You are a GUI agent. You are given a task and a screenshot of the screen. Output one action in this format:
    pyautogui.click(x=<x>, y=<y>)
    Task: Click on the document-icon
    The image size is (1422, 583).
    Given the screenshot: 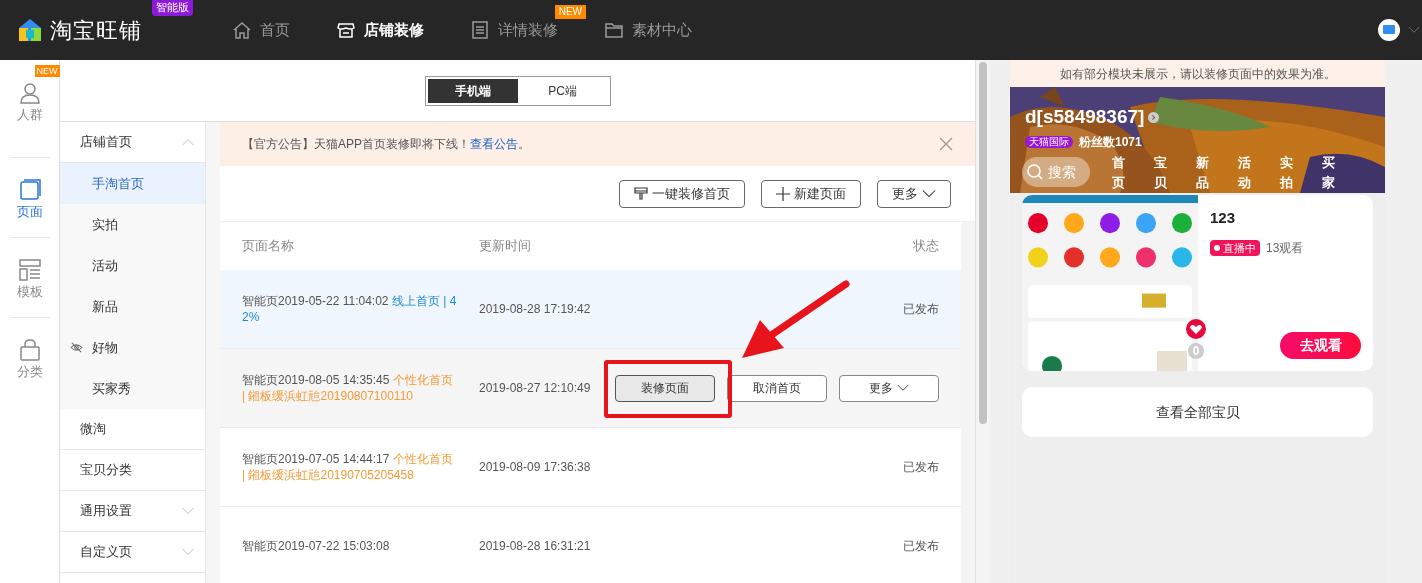 What is the action you would take?
    pyautogui.click(x=480, y=30)
    